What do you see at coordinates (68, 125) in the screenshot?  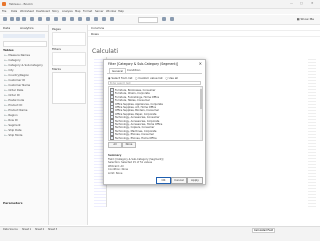 I see `shelves-pane: Pages Filters Marks` at bounding box center [68, 125].